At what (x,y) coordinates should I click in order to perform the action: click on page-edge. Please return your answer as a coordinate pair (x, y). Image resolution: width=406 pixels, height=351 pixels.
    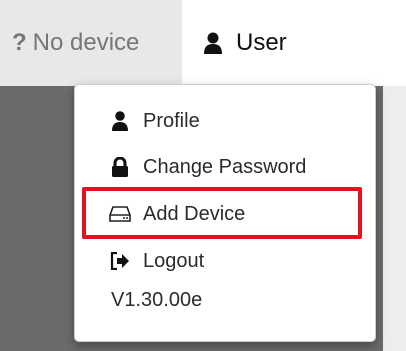
    Looking at the image, I should click on (394, 218).